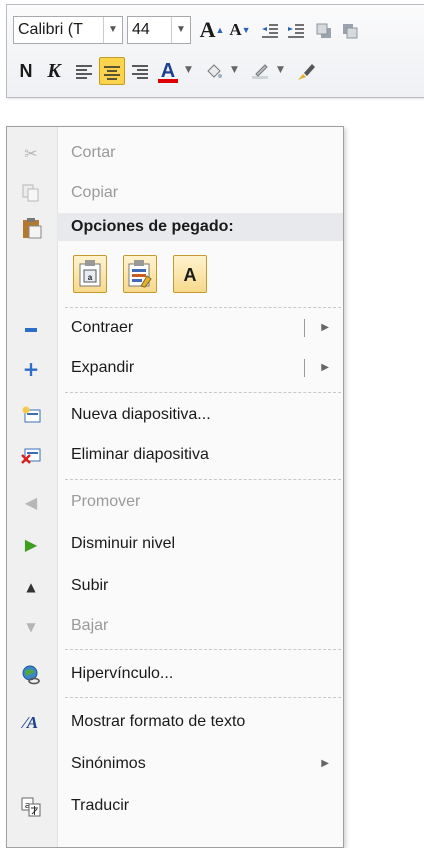 Image resolution: width=424 pixels, height=848 pixels. What do you see at coordinates (95, 192) in the screenshot?
I see `menu-item-label: Copiar` at bounding box center [95, 192].